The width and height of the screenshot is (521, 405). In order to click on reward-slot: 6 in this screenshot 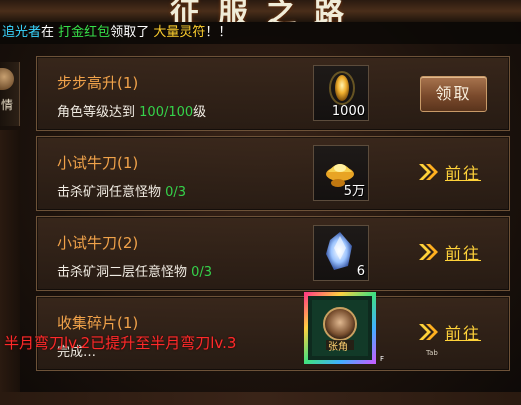, I will do `click(341, 253)`.